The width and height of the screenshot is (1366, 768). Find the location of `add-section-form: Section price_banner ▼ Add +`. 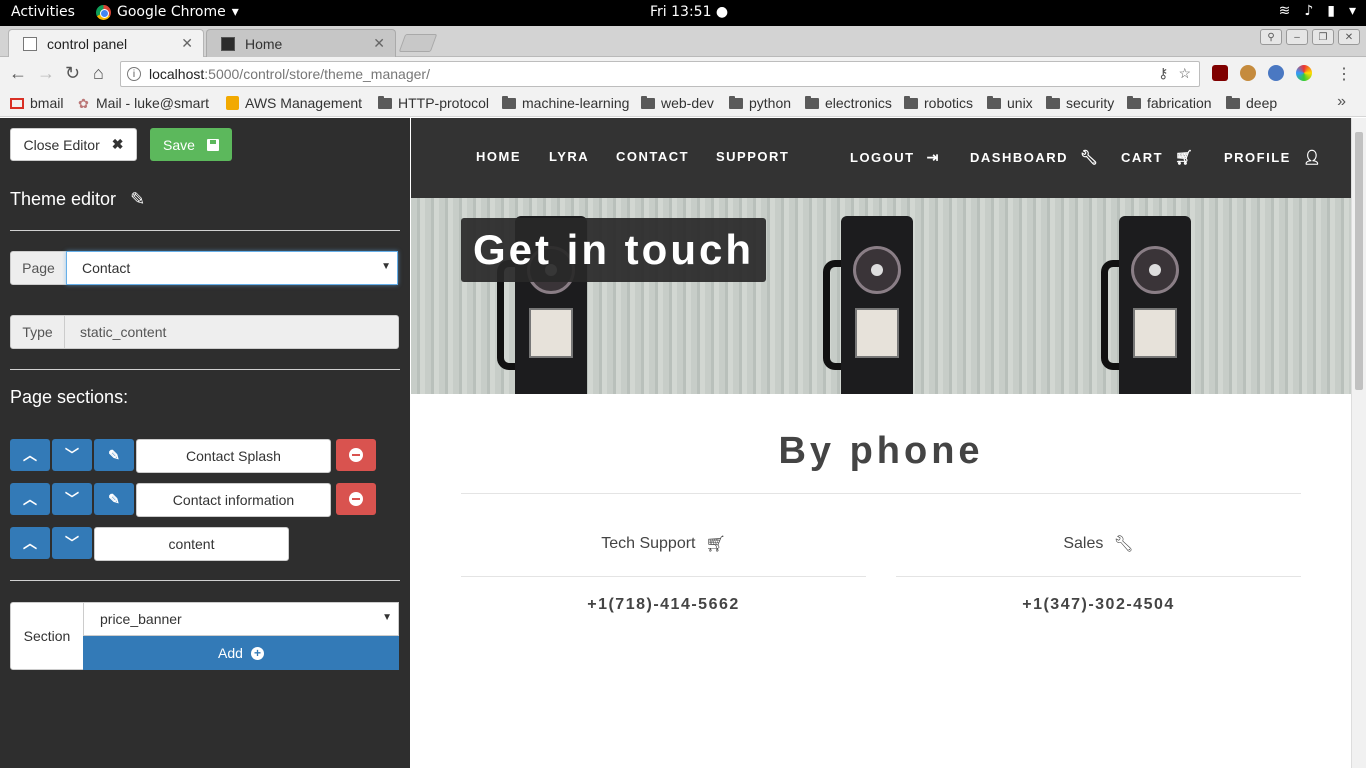

add-section-form: Section price_banner ▼ Add + is located at coordinates (204, 636).